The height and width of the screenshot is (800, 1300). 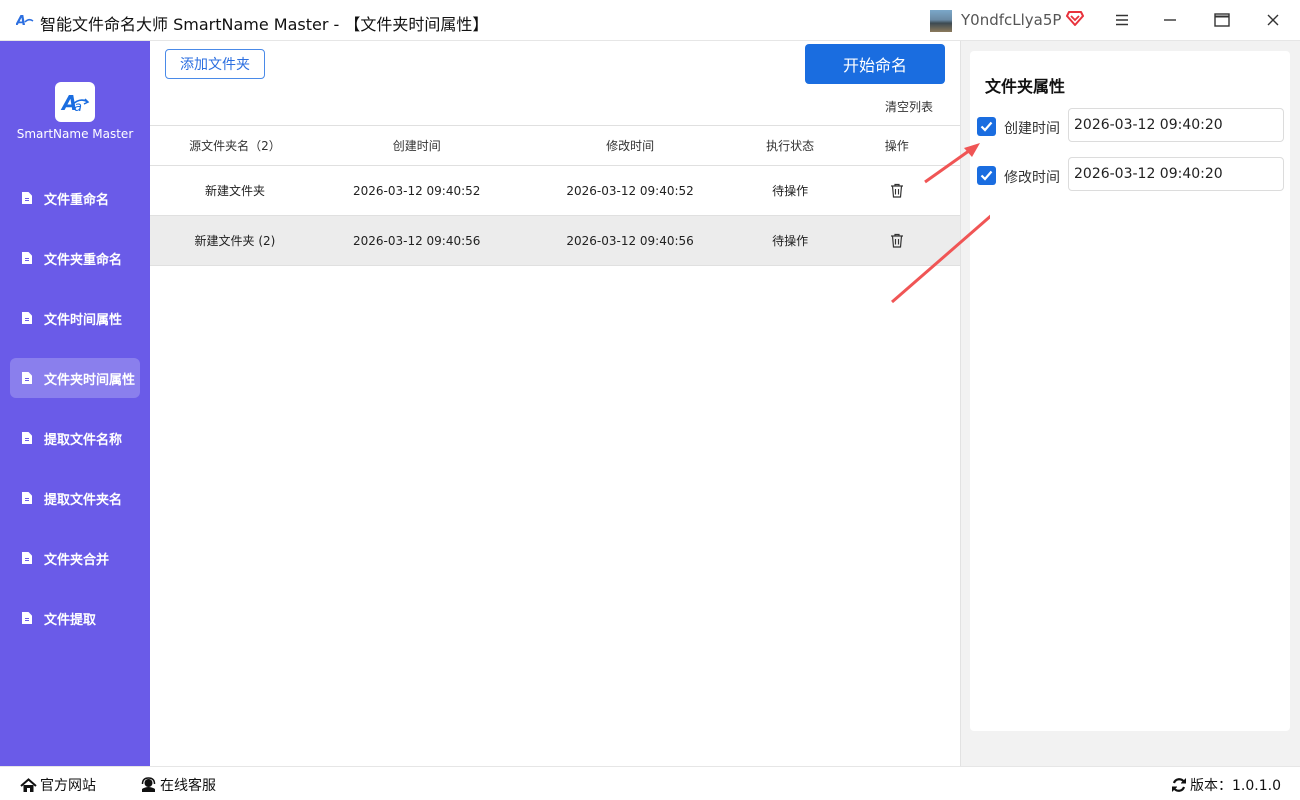 I want to click on sidebar-item-file-rename: 文件重命名, so click(x=75, y=198).